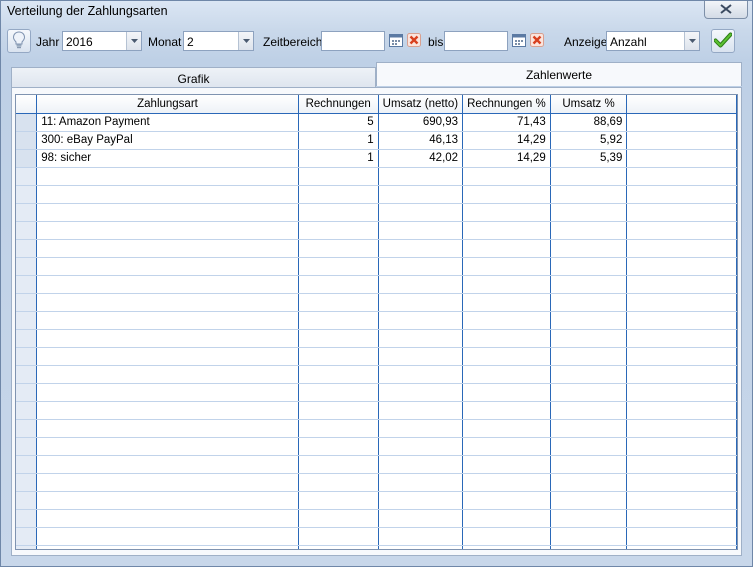 The image size is (753, 567). Describe the element at coordinates (476, 41) in the screenshot. I see `zeitbereich-to-input` at that location.